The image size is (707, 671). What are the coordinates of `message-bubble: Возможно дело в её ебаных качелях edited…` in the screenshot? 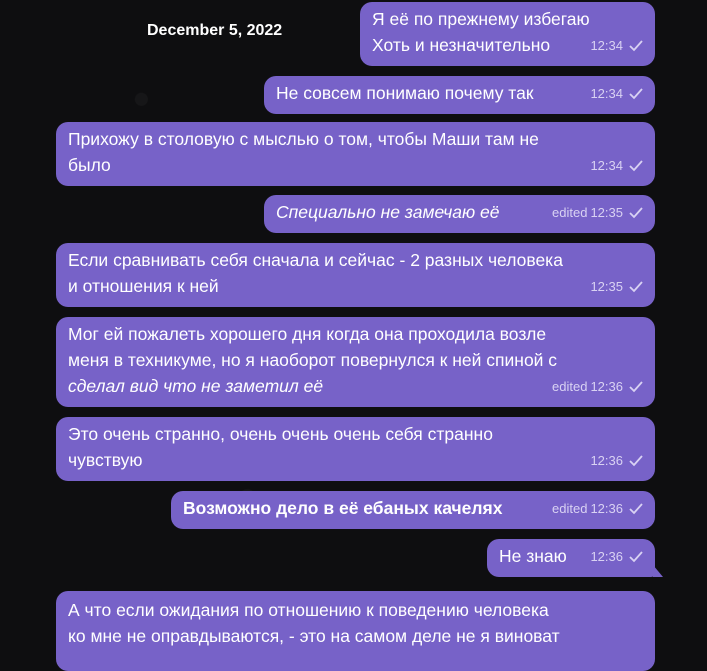 It's located at (413, 510).